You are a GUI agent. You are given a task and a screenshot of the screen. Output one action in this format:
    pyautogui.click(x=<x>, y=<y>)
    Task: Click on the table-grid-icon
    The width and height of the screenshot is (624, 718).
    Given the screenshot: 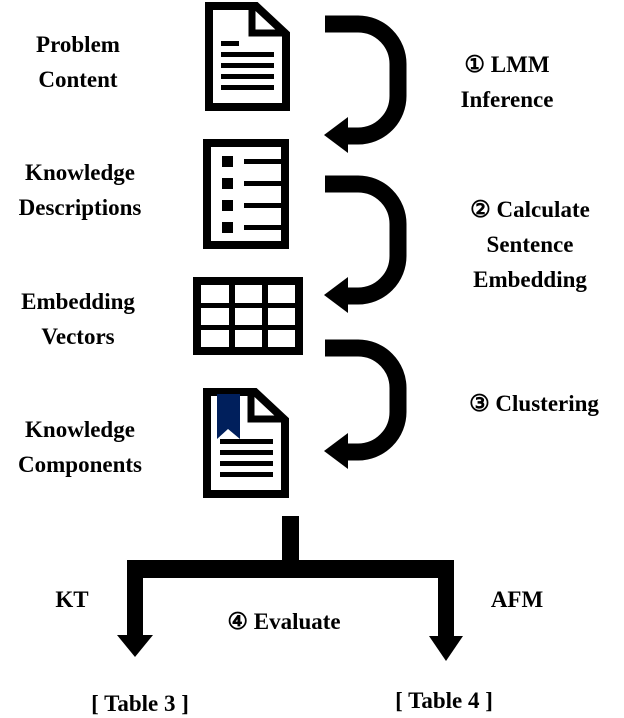 What is the action you would take?
    pyautogui.click(x=248, y=316)
    